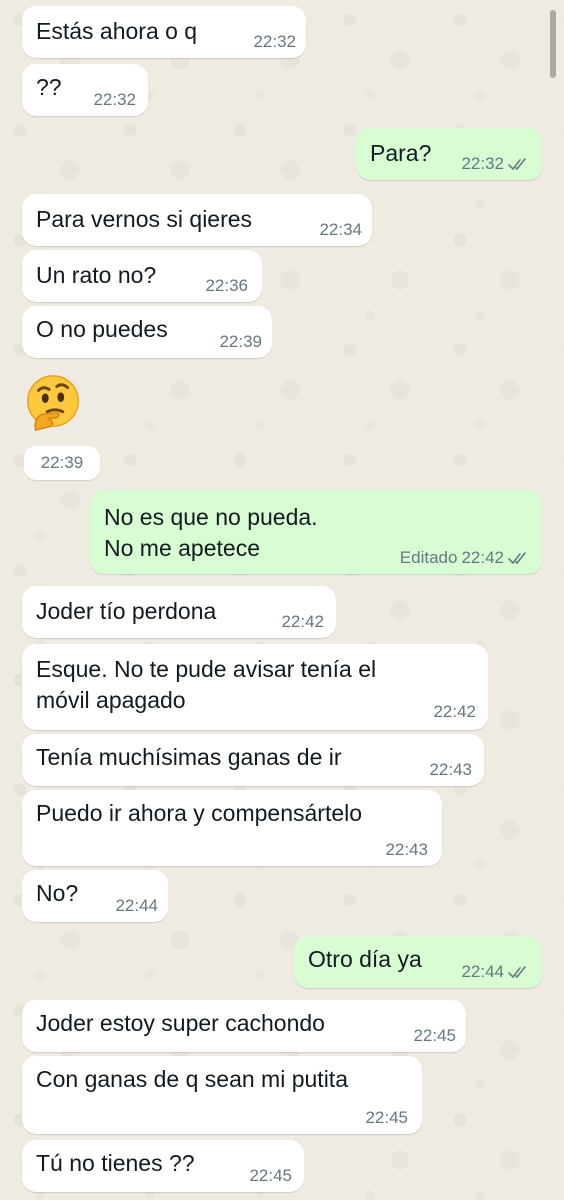  I want to click on message-text: Estás ahora o q, so click(117, 31).